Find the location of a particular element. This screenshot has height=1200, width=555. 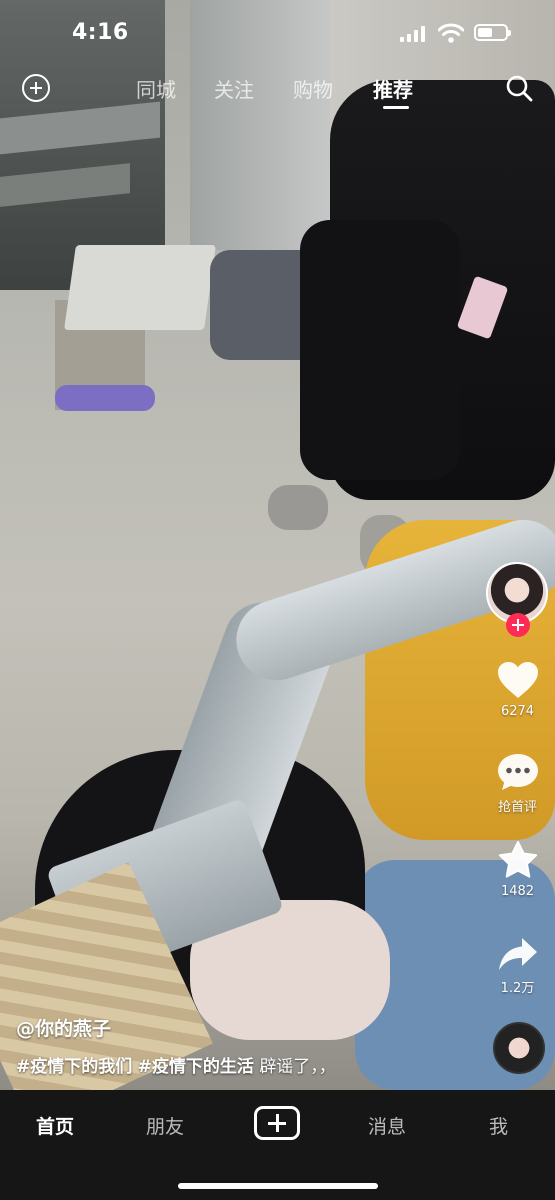

comment-label: 抢首评 is located at coordinates (517, 807).